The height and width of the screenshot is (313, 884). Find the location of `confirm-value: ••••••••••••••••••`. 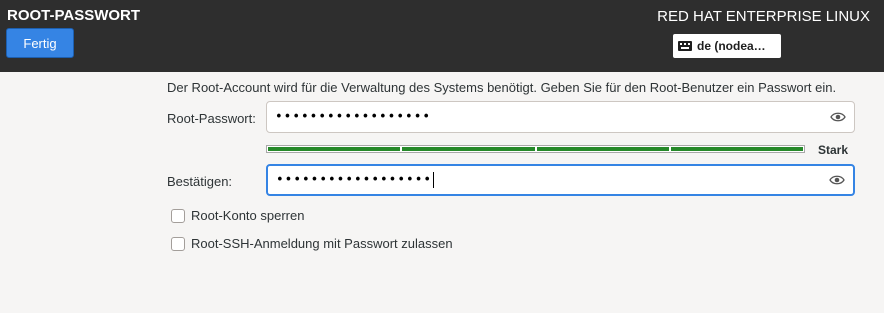

confirm-value: •••••••••••••••••• is located at coordinates (355, 180).